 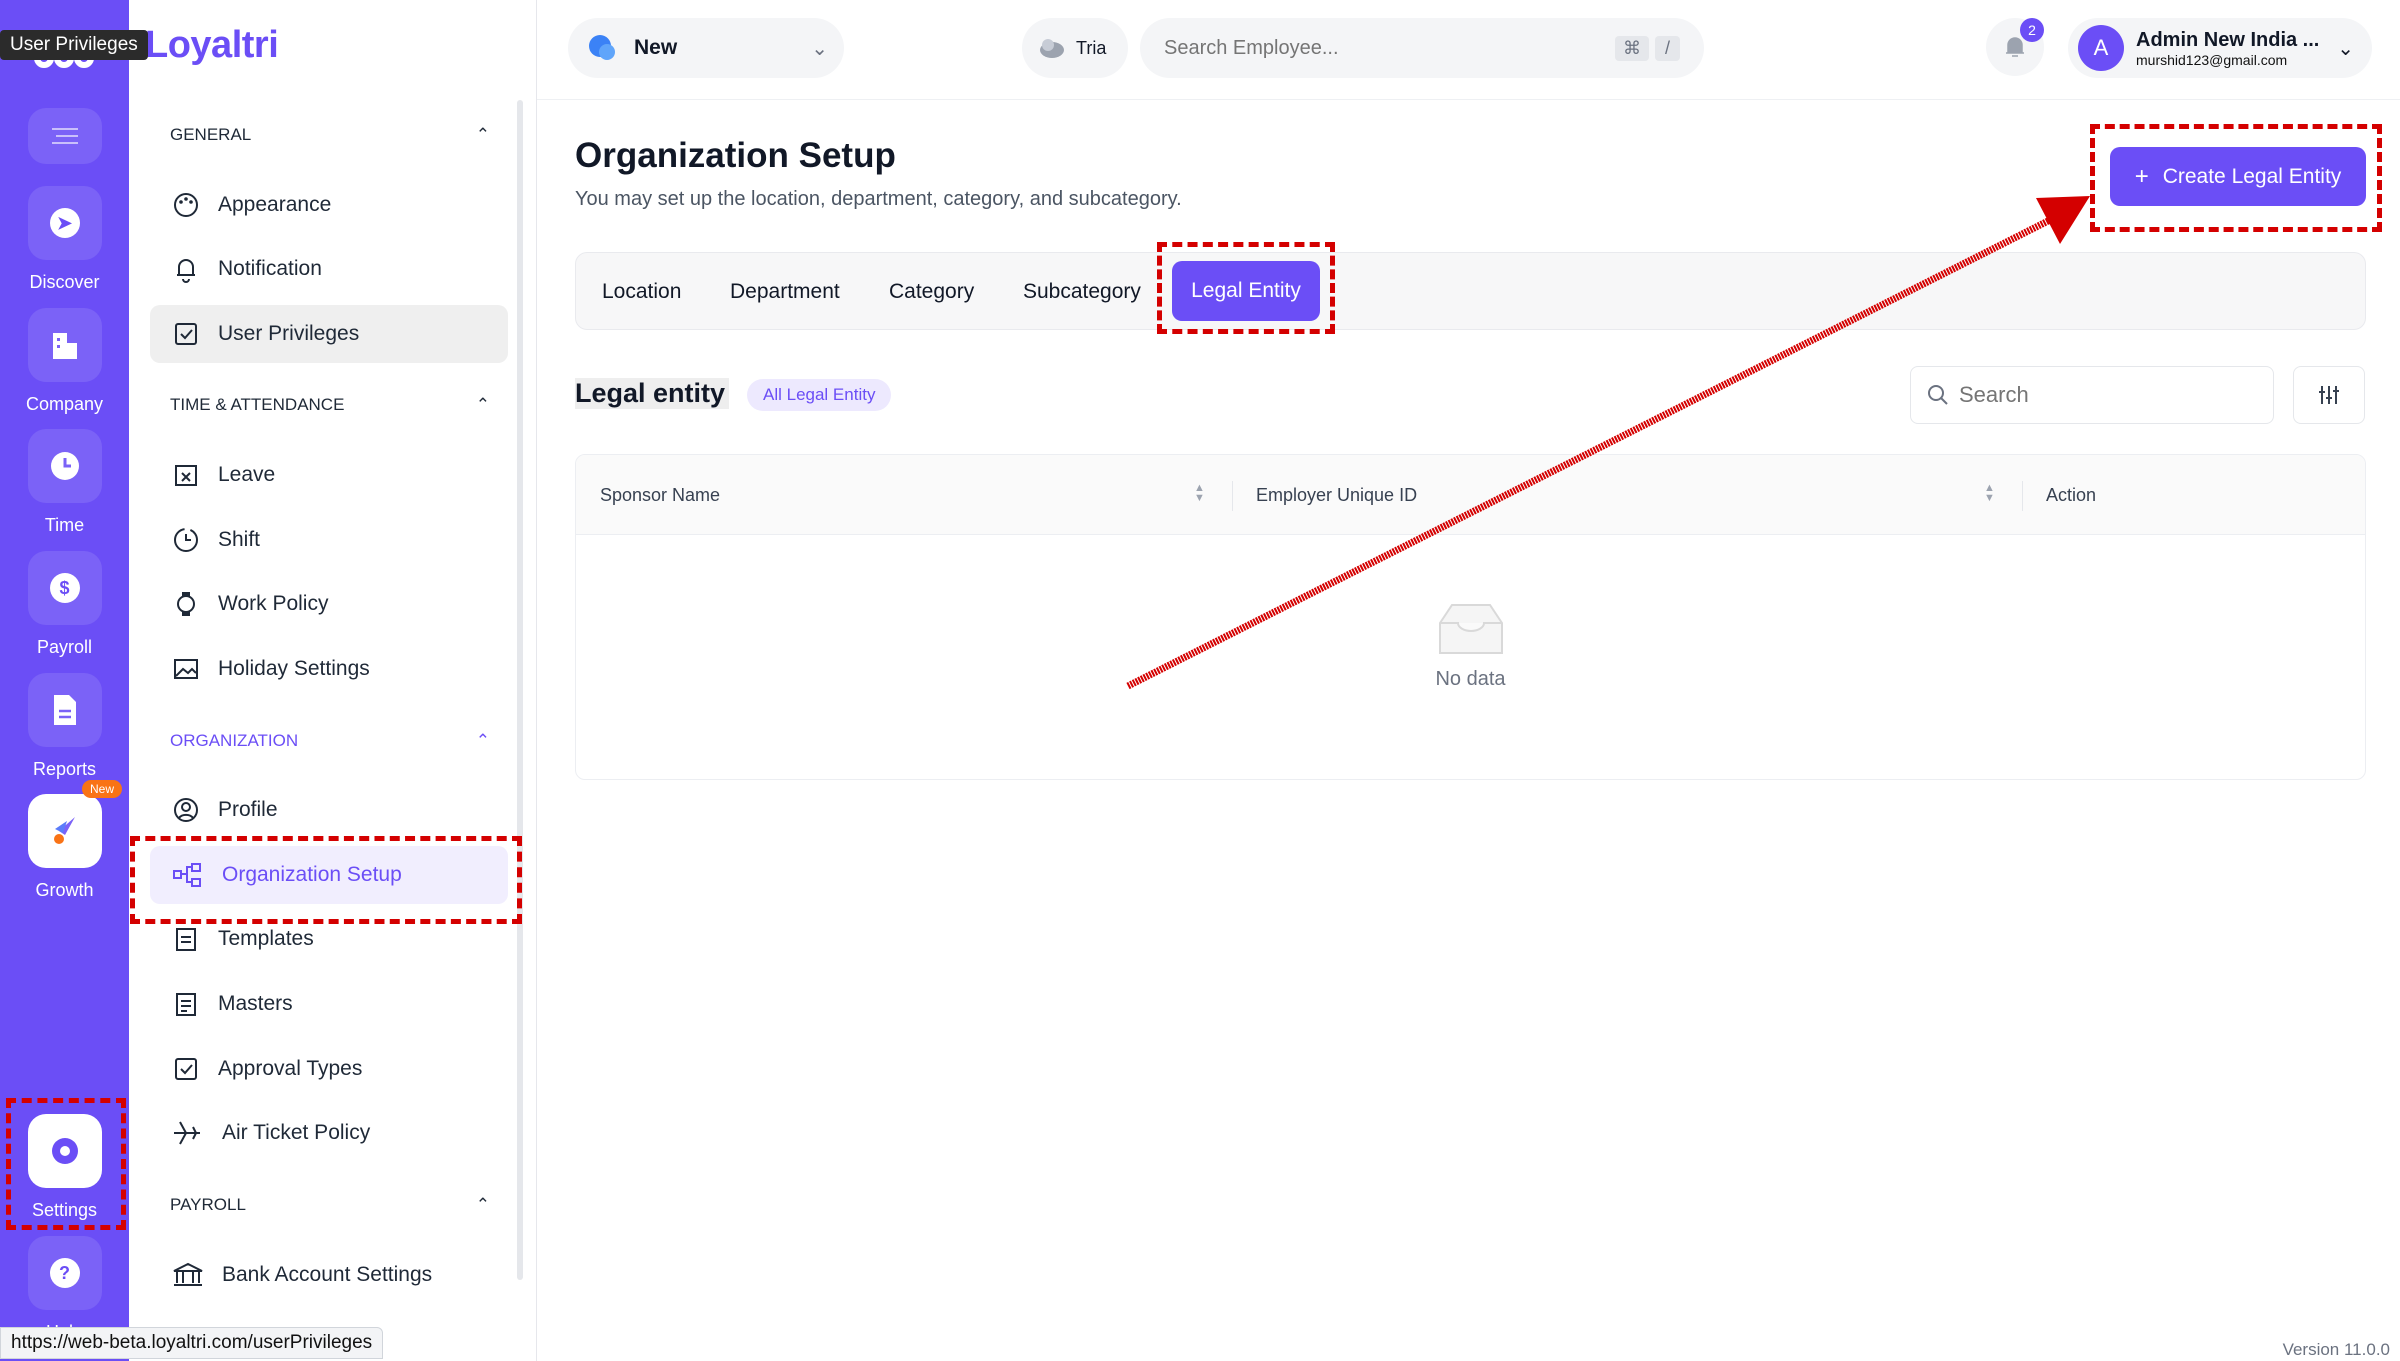 What do you see at coordinates (1608, 443) in the screenshot?
I see `annotation-arrow` at bounding box center [1608, 443].